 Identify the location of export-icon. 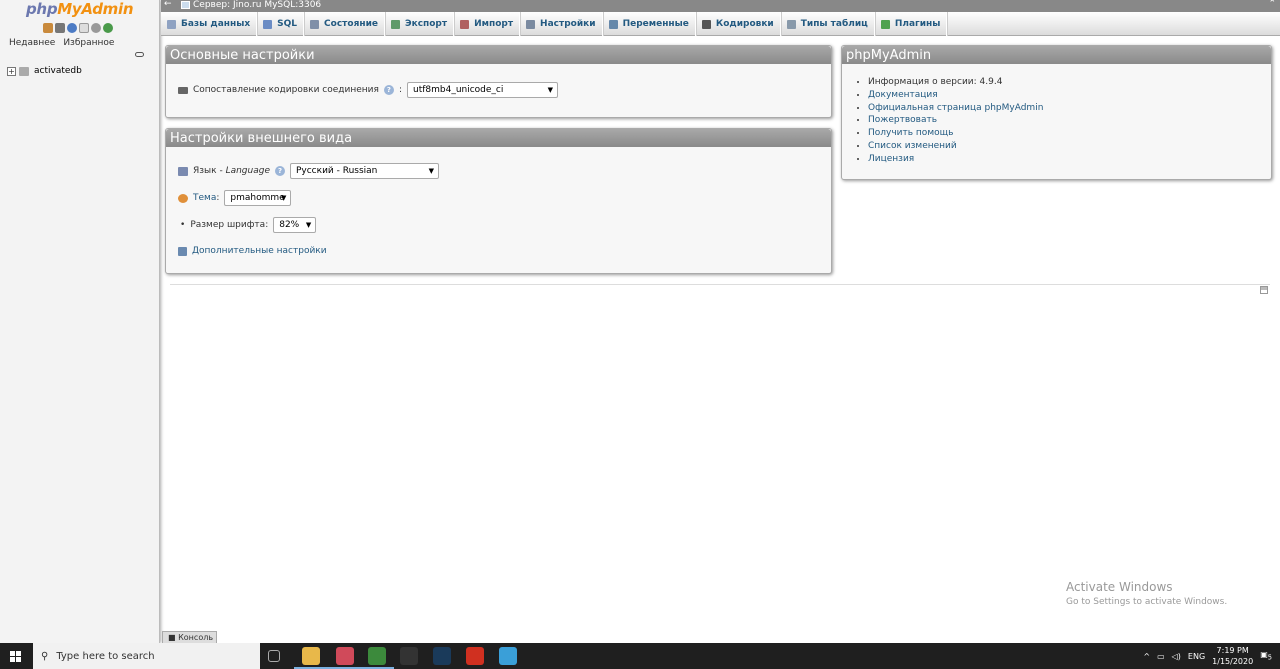
(395, 24).